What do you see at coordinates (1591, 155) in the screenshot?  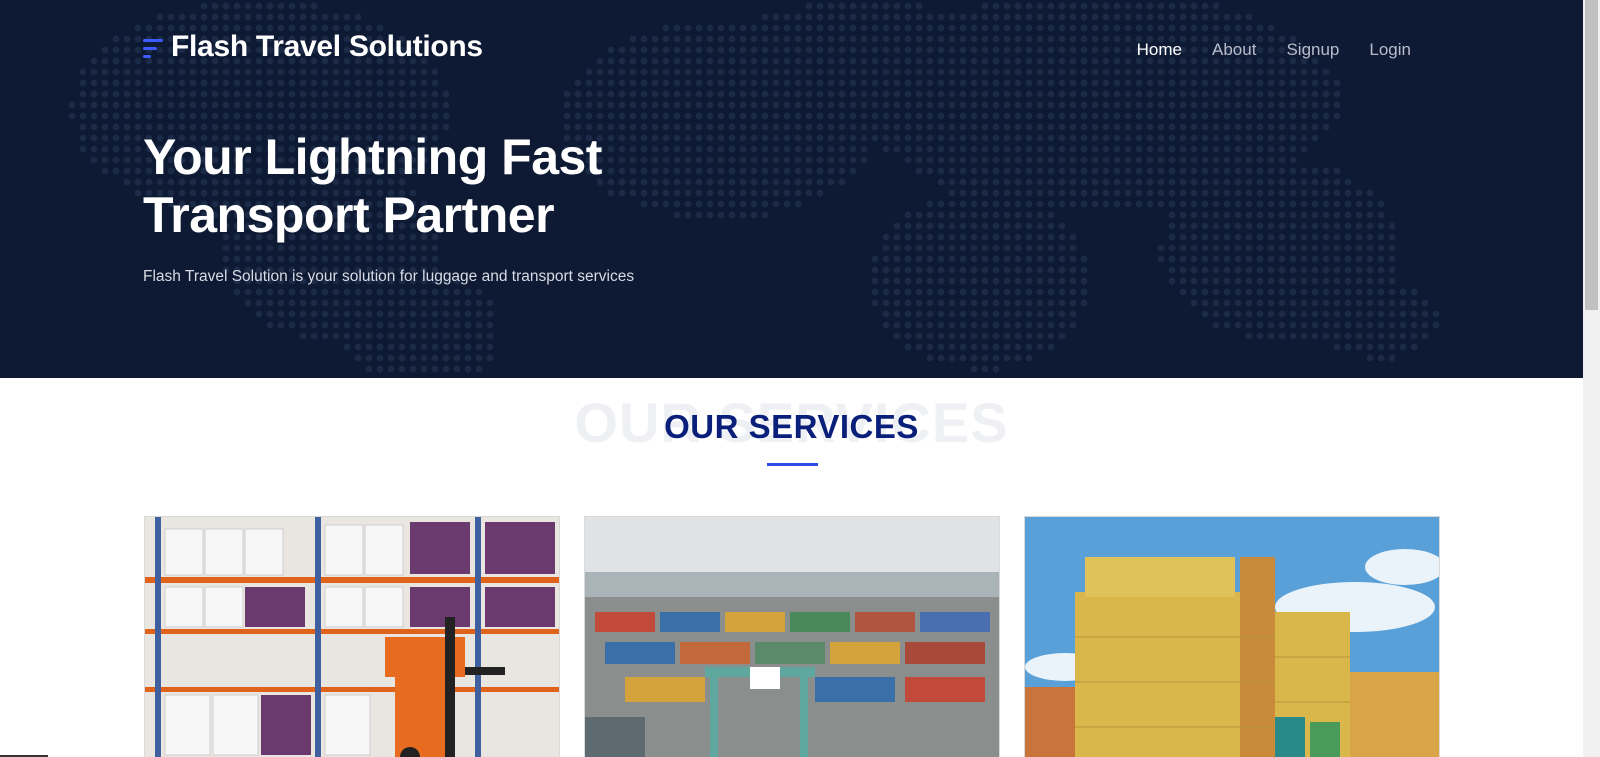 I see `scrollbar-thumb` at bounding box center [1591, 155].